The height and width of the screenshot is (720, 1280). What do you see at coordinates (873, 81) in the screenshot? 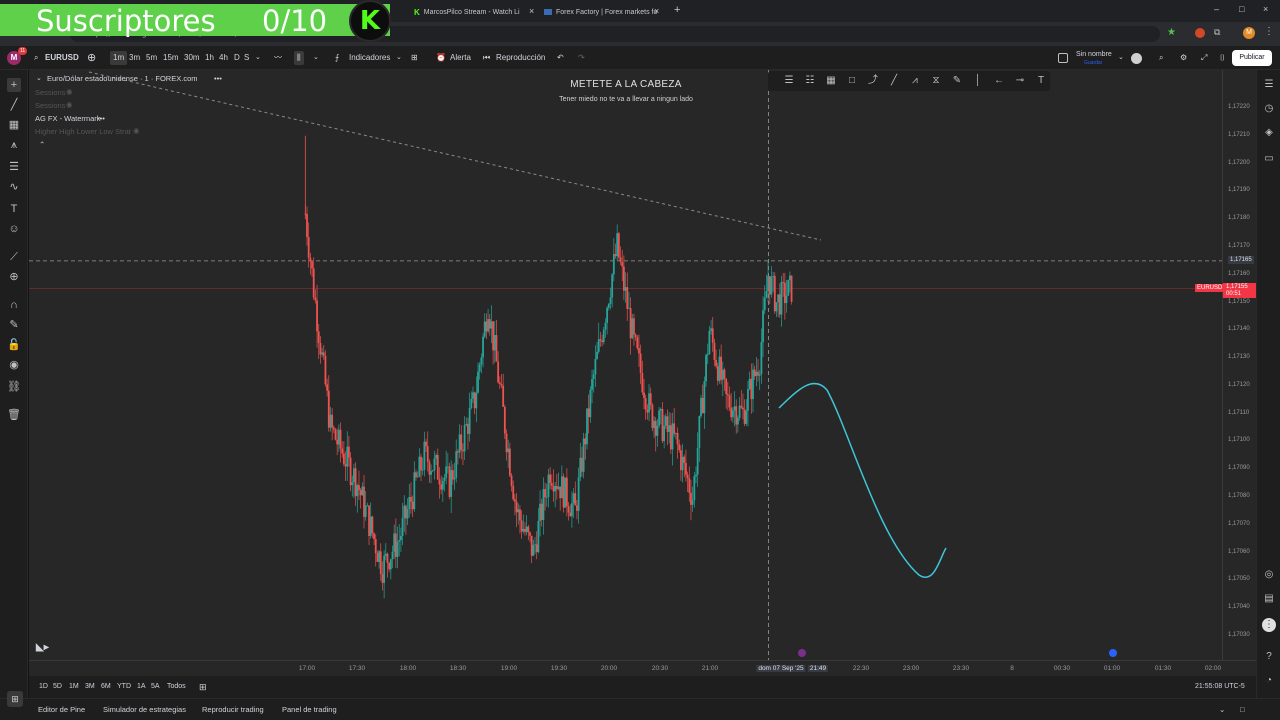
I see `curve-icon: ⤴` at bounding box center [873, 81].